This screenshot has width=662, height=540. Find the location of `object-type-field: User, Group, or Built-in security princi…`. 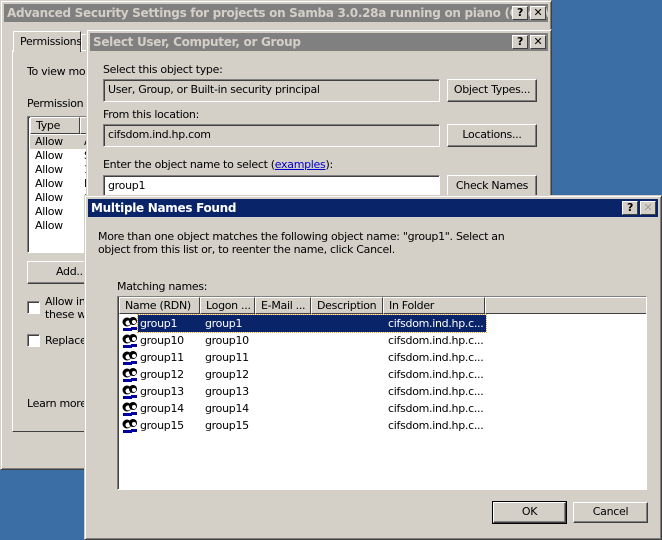

object-type-field: User, Group, or Built-in security princi… is located at coordinates (271, 90).